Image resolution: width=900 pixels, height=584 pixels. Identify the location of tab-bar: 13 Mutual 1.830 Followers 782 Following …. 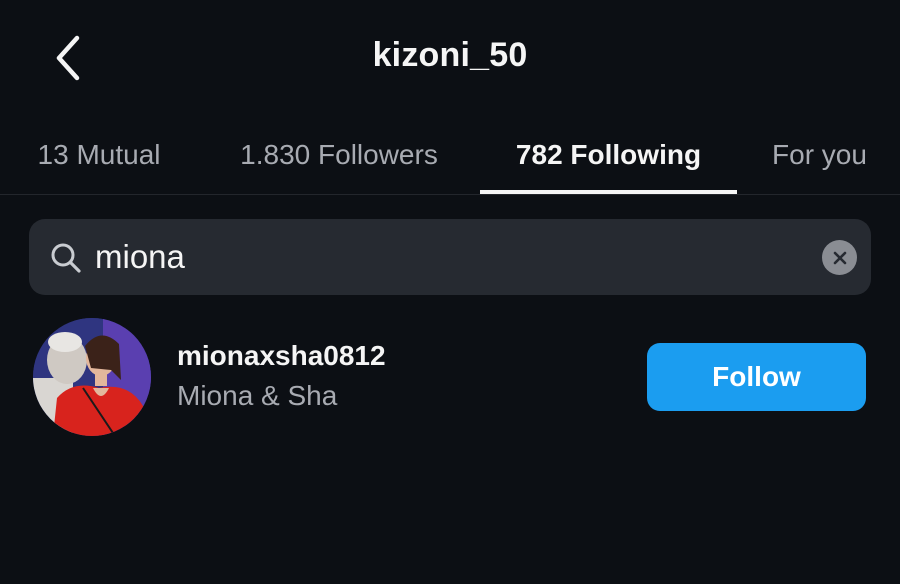
(450, 155).